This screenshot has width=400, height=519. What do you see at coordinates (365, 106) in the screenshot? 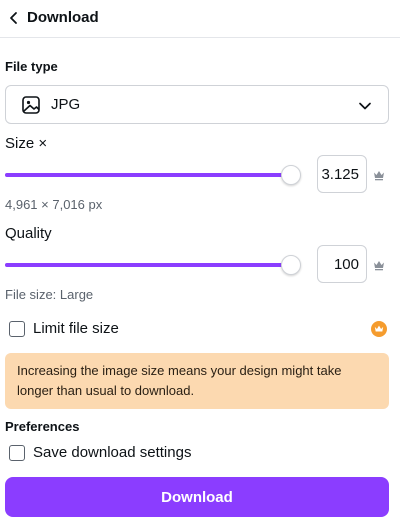
I see `chevron-down-icon` at bounding box center [365, 106].